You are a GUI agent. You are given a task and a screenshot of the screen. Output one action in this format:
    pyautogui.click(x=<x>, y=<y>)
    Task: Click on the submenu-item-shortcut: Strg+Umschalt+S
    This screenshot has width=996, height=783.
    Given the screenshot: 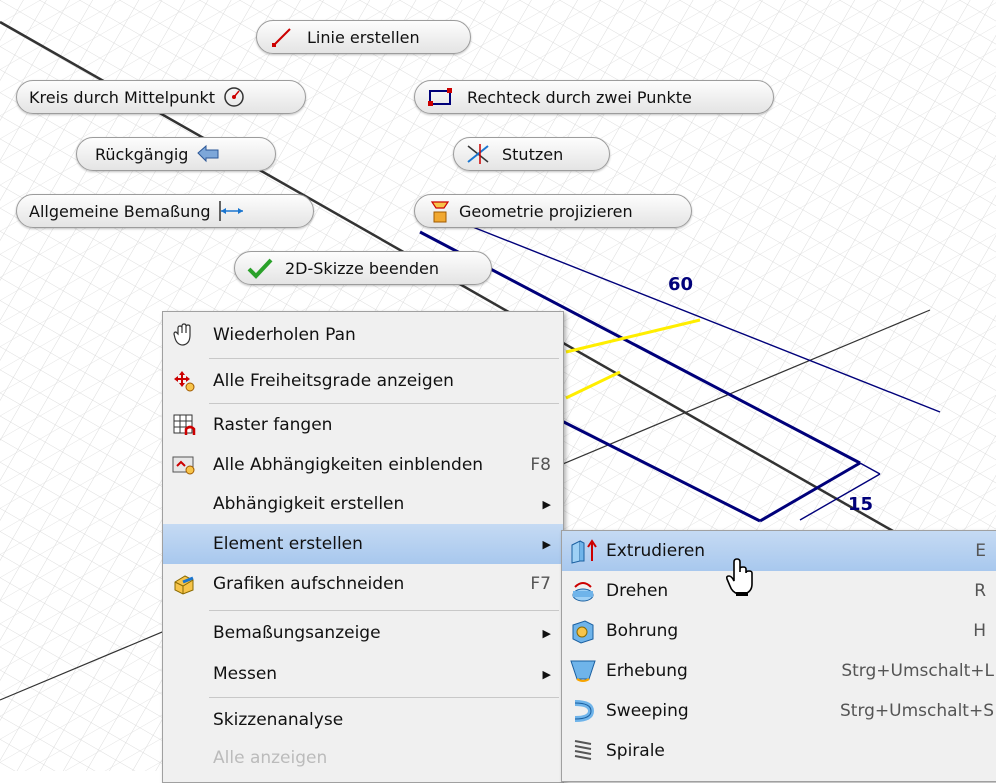 What is the action you would take?
    pyautogui.click(x=916, y=711)
    